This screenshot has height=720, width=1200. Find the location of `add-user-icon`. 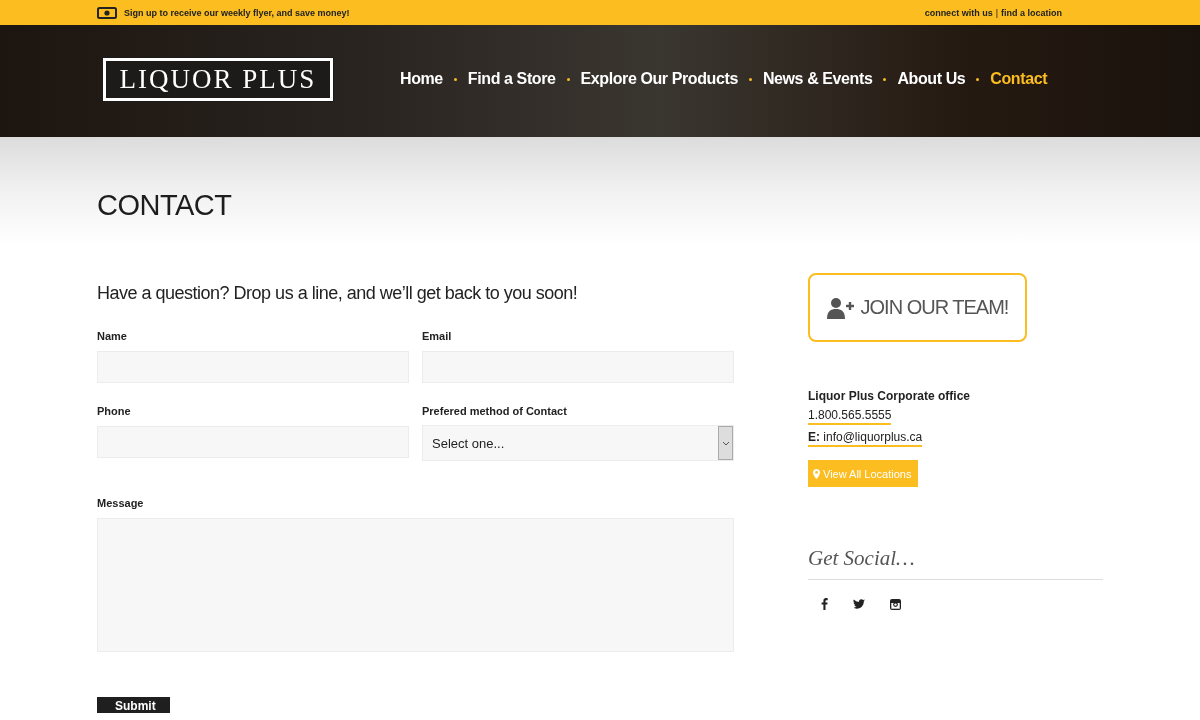

add-user-icon is located at coordinates (840, 307).